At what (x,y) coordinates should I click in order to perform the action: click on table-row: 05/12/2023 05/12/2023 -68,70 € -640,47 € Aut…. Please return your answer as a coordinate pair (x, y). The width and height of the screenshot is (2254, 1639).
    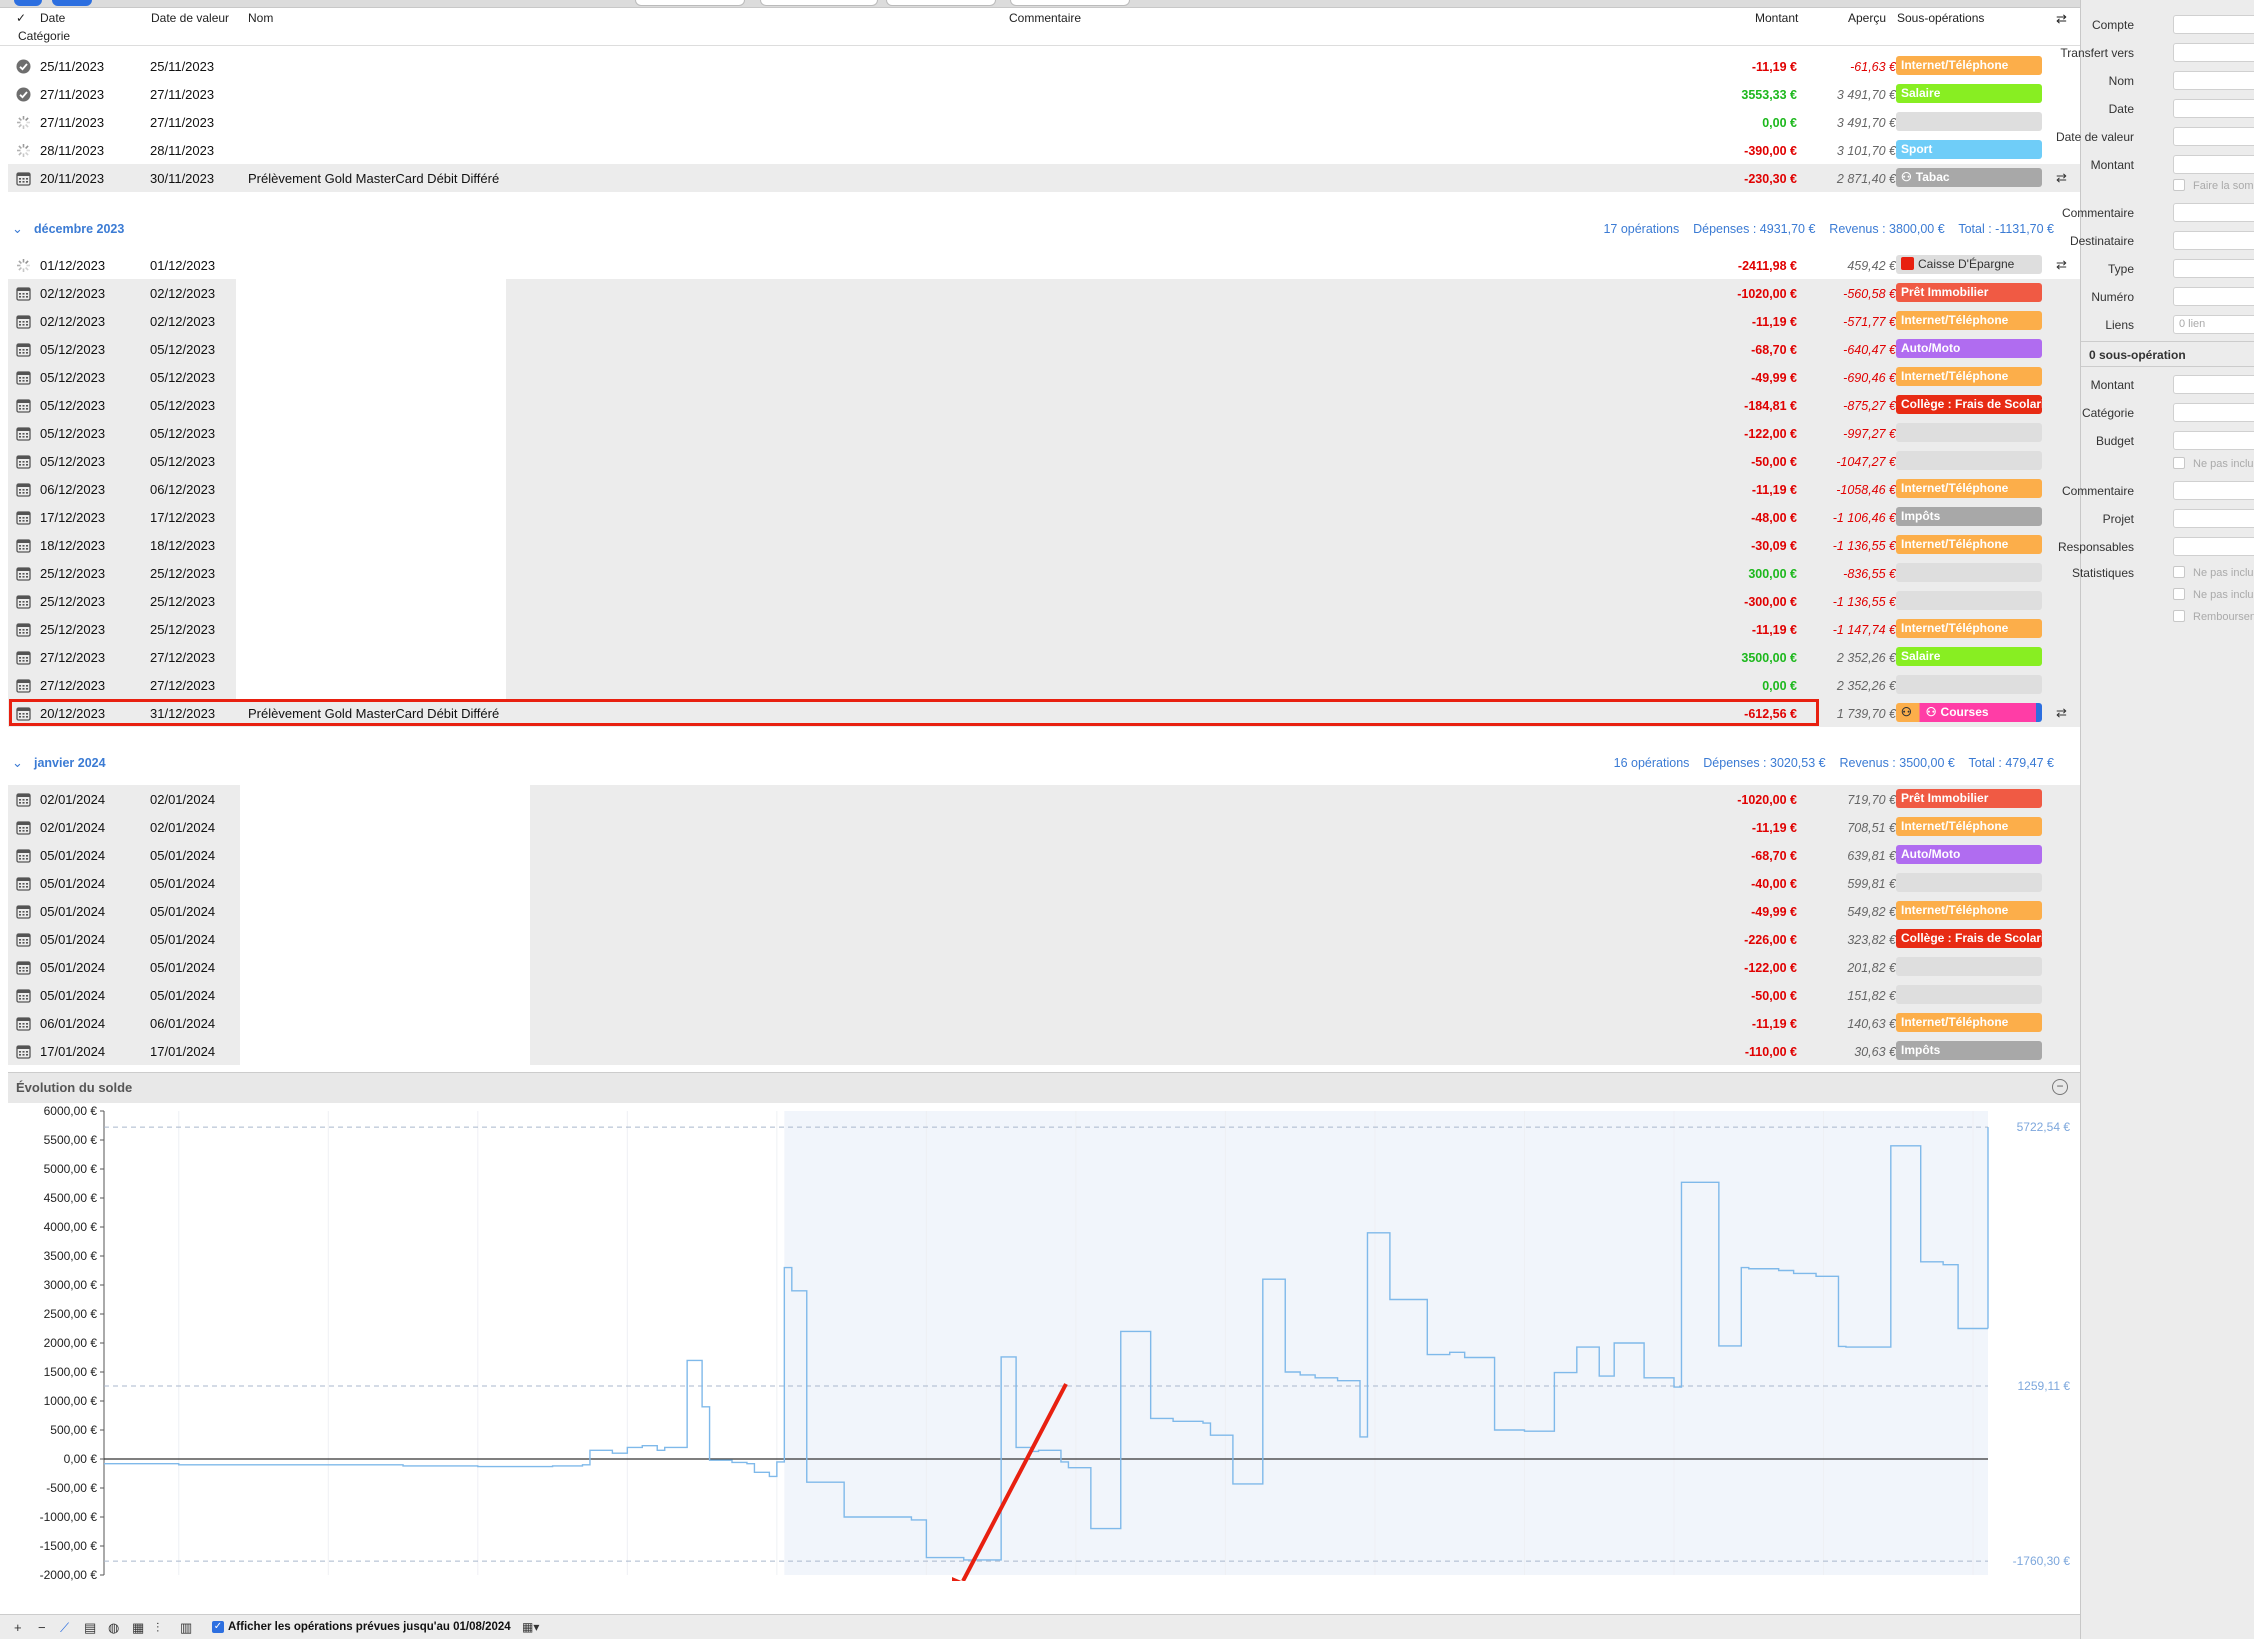
    Looking at the image, I should click on (1044, 349).